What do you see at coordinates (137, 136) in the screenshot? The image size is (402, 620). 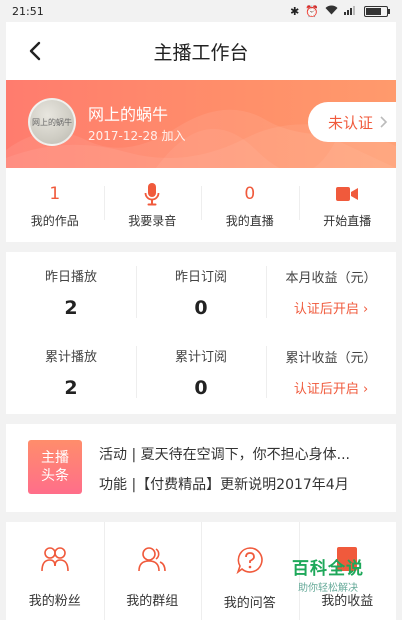 I see `join-date: 2017-12-28 加入` at bounding box center [137, 136].